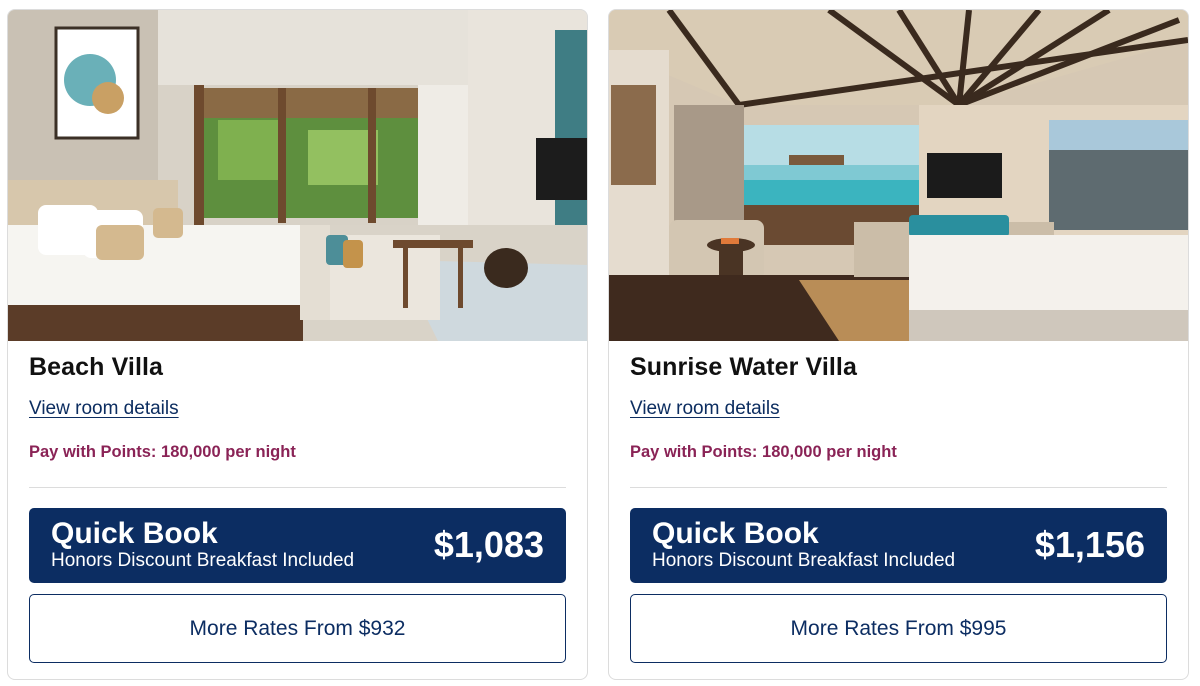 The height and width of the screenshot is (686, 1200). I want to click on more-rates-button: More Rates From $932, so click(297, 628).